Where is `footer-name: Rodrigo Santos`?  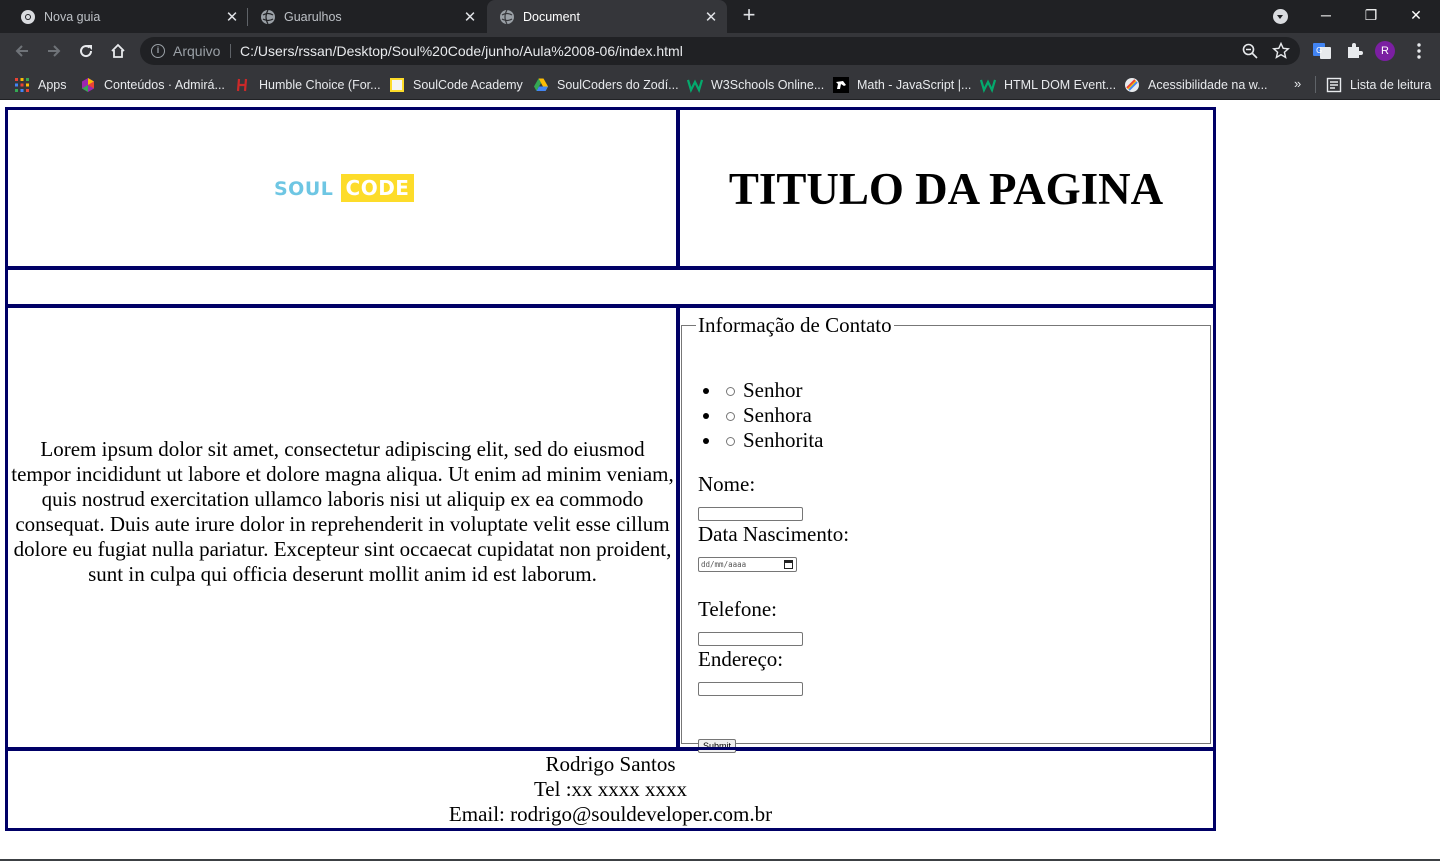 footer-name: Rodrigo Santos is located at coordinates (610, 764).